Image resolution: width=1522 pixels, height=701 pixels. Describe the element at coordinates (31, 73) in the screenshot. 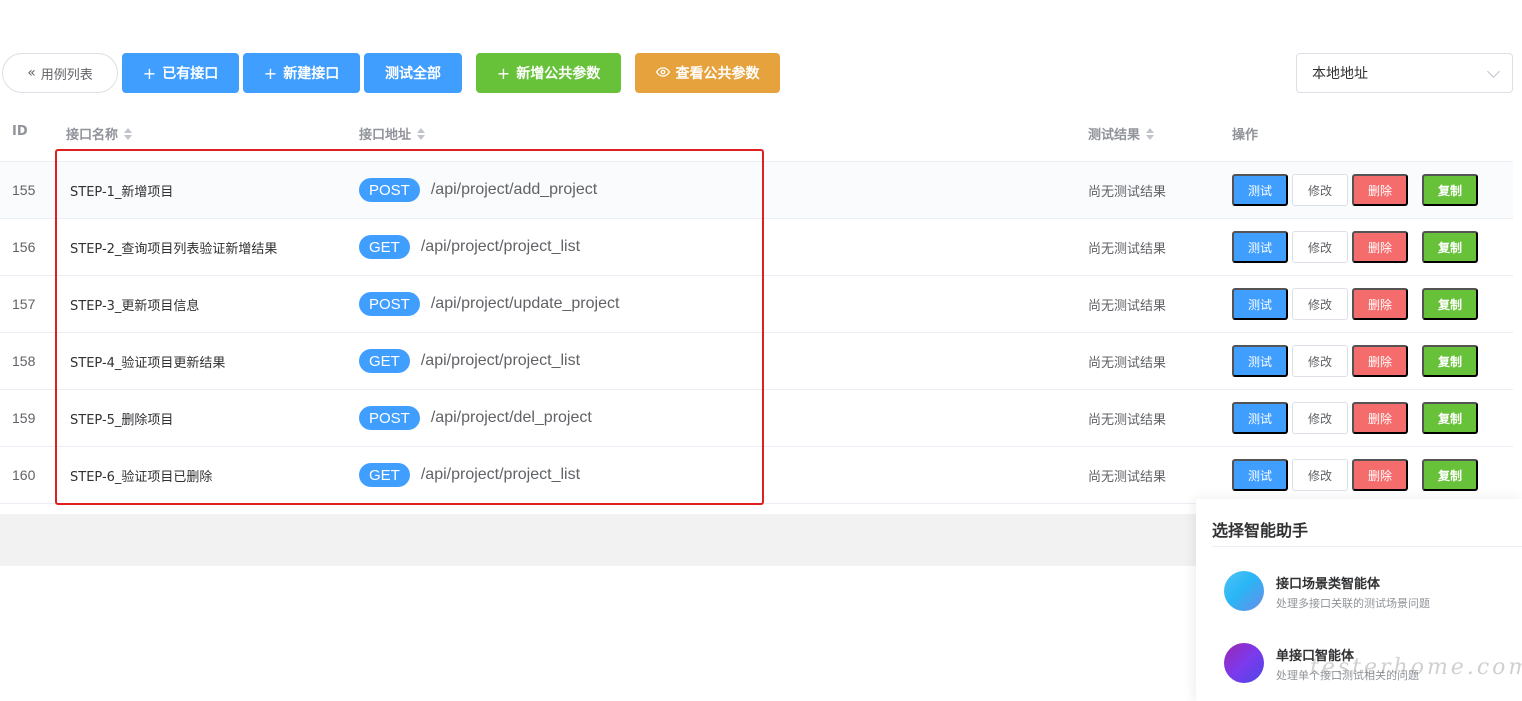

I see `double-chevron-left-icon: «` at that location.